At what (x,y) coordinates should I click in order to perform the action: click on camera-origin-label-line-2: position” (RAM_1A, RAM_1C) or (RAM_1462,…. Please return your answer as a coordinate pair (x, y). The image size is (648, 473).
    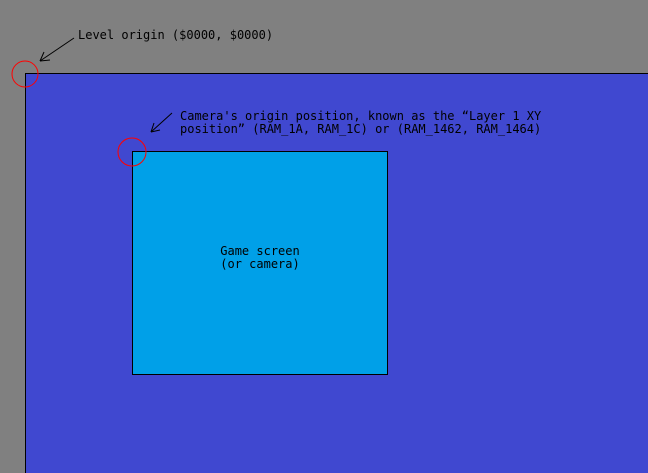
    Looking at the image, I should click on (361, 129).